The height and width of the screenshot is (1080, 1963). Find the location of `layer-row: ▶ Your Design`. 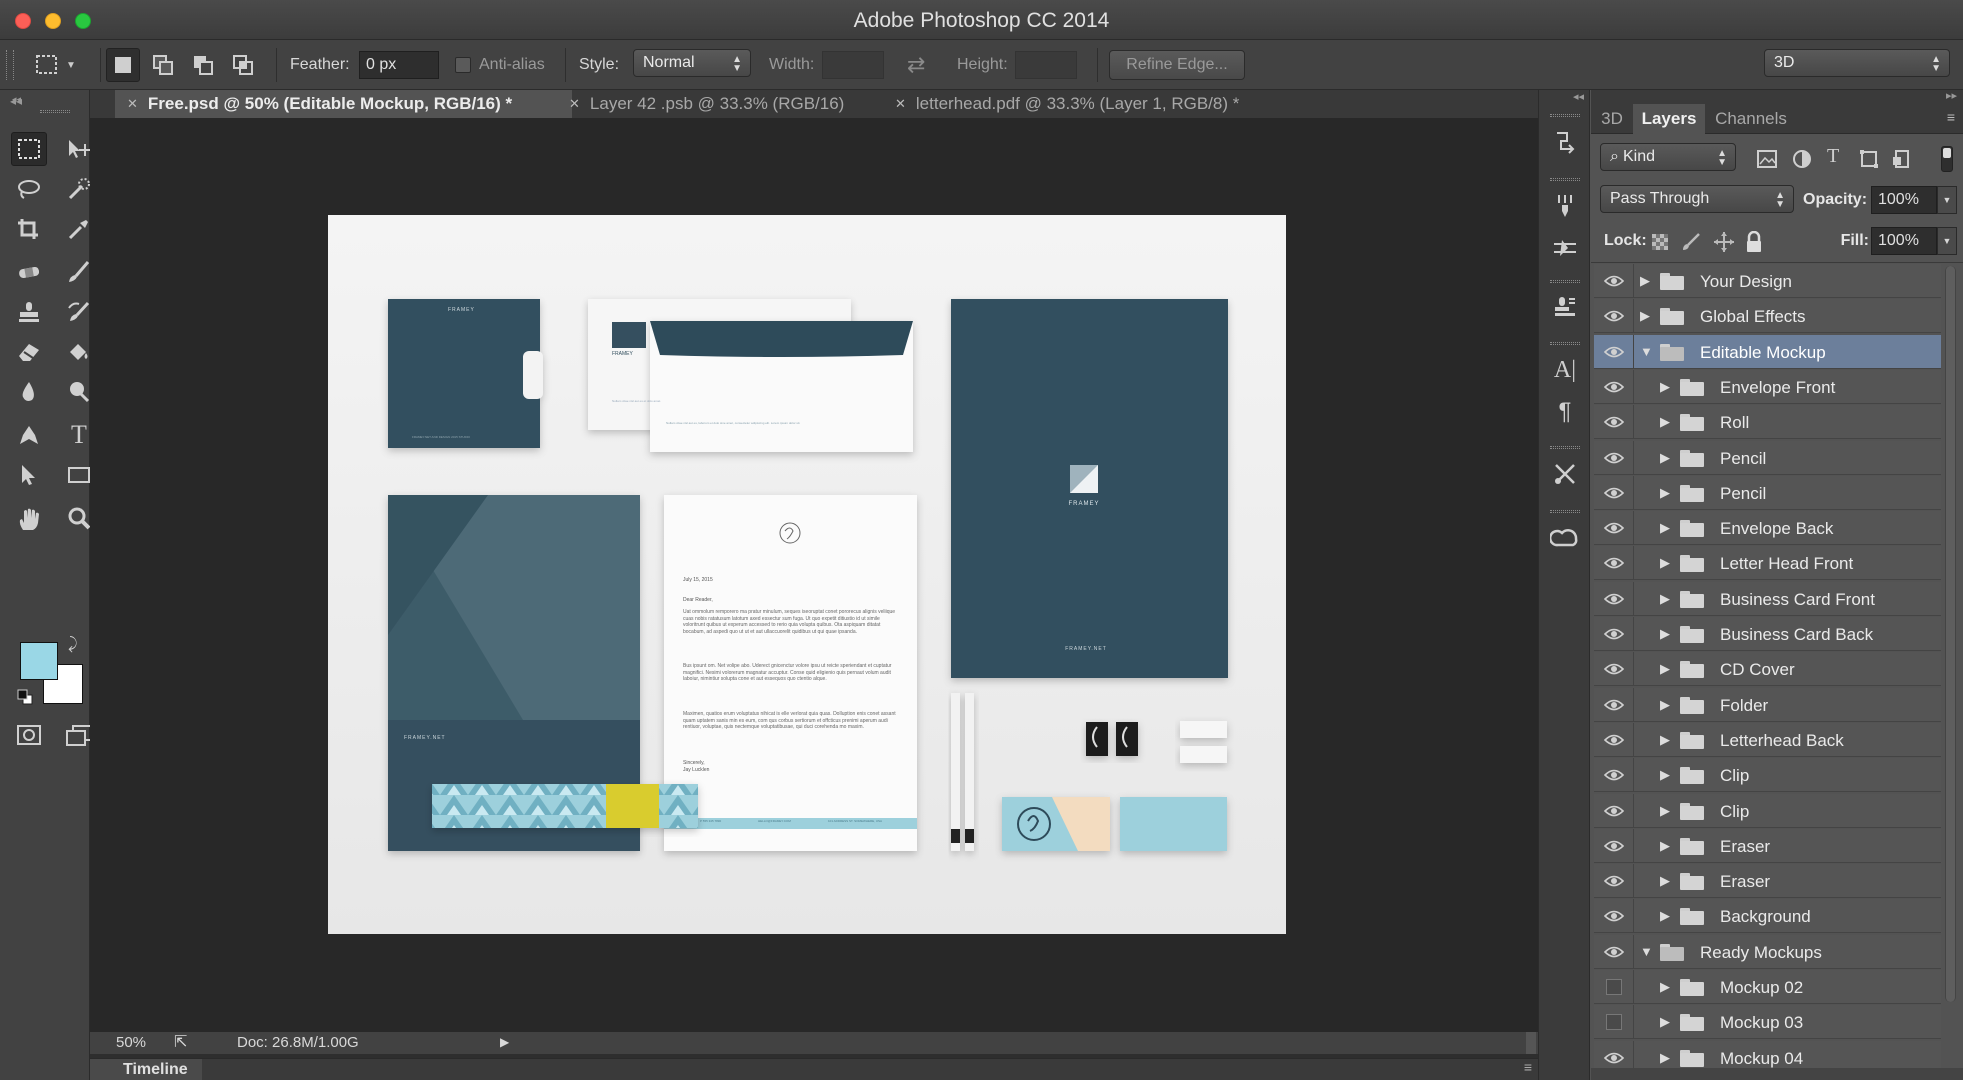

layer-row: ▶ Your Design is located at coordinates (1767, 281).